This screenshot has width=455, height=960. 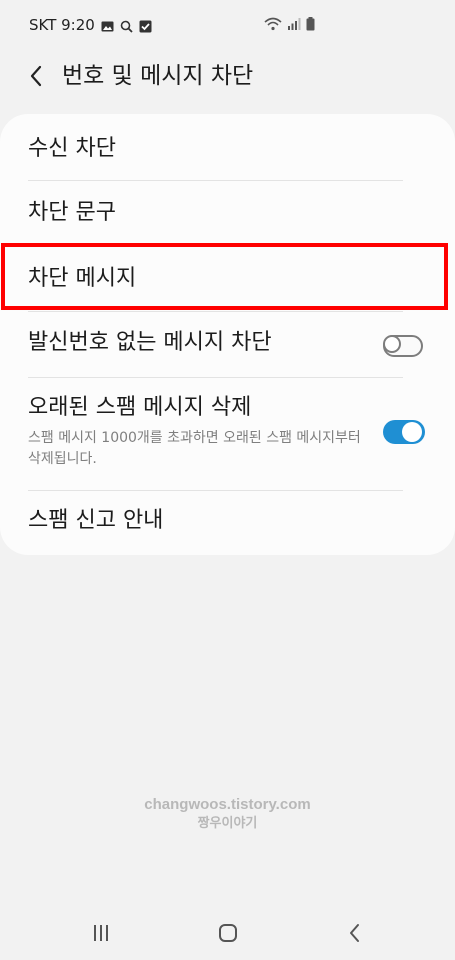 I want to click on home-icon, so click(x=228, y=933).